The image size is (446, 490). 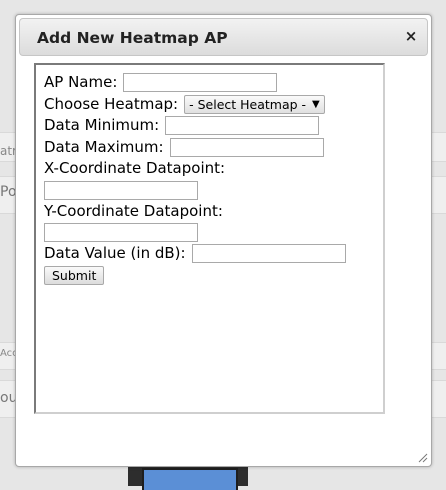 I want to click on data-minimum-input, so click(x=242, y=126).